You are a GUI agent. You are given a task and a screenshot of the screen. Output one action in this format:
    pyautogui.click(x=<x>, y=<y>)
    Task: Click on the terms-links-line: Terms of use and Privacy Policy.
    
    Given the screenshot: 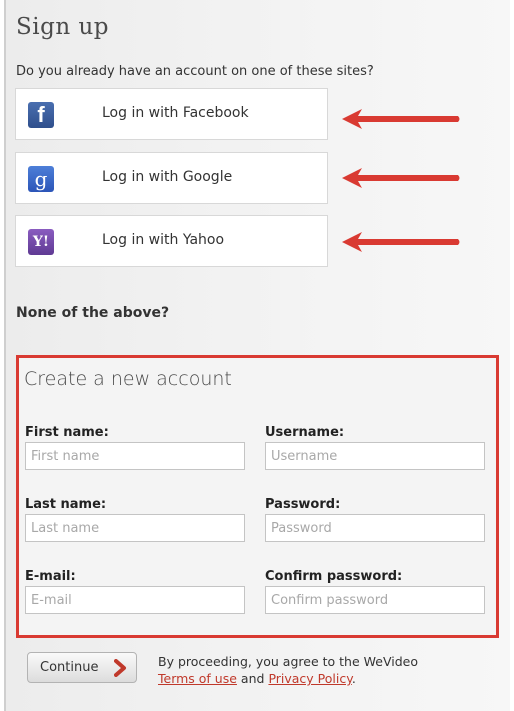 What is the action you would take?
    pyautogui.click(x=257, y=678)
    